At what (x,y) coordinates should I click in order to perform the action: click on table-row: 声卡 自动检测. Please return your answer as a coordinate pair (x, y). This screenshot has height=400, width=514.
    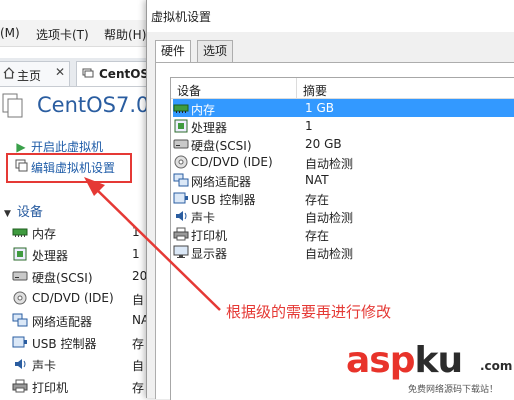
    Looking at the image, I should click on (343, 216).